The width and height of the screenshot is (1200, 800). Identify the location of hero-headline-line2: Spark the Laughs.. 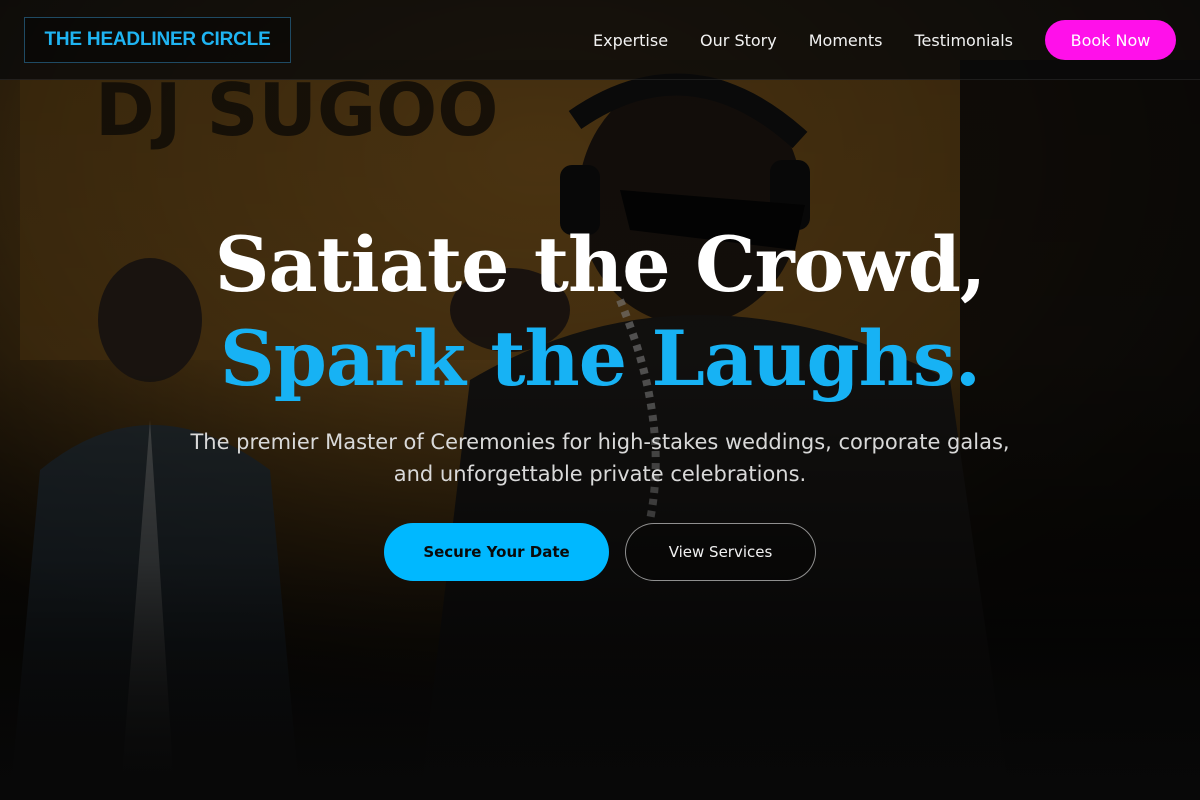
(600, 358).